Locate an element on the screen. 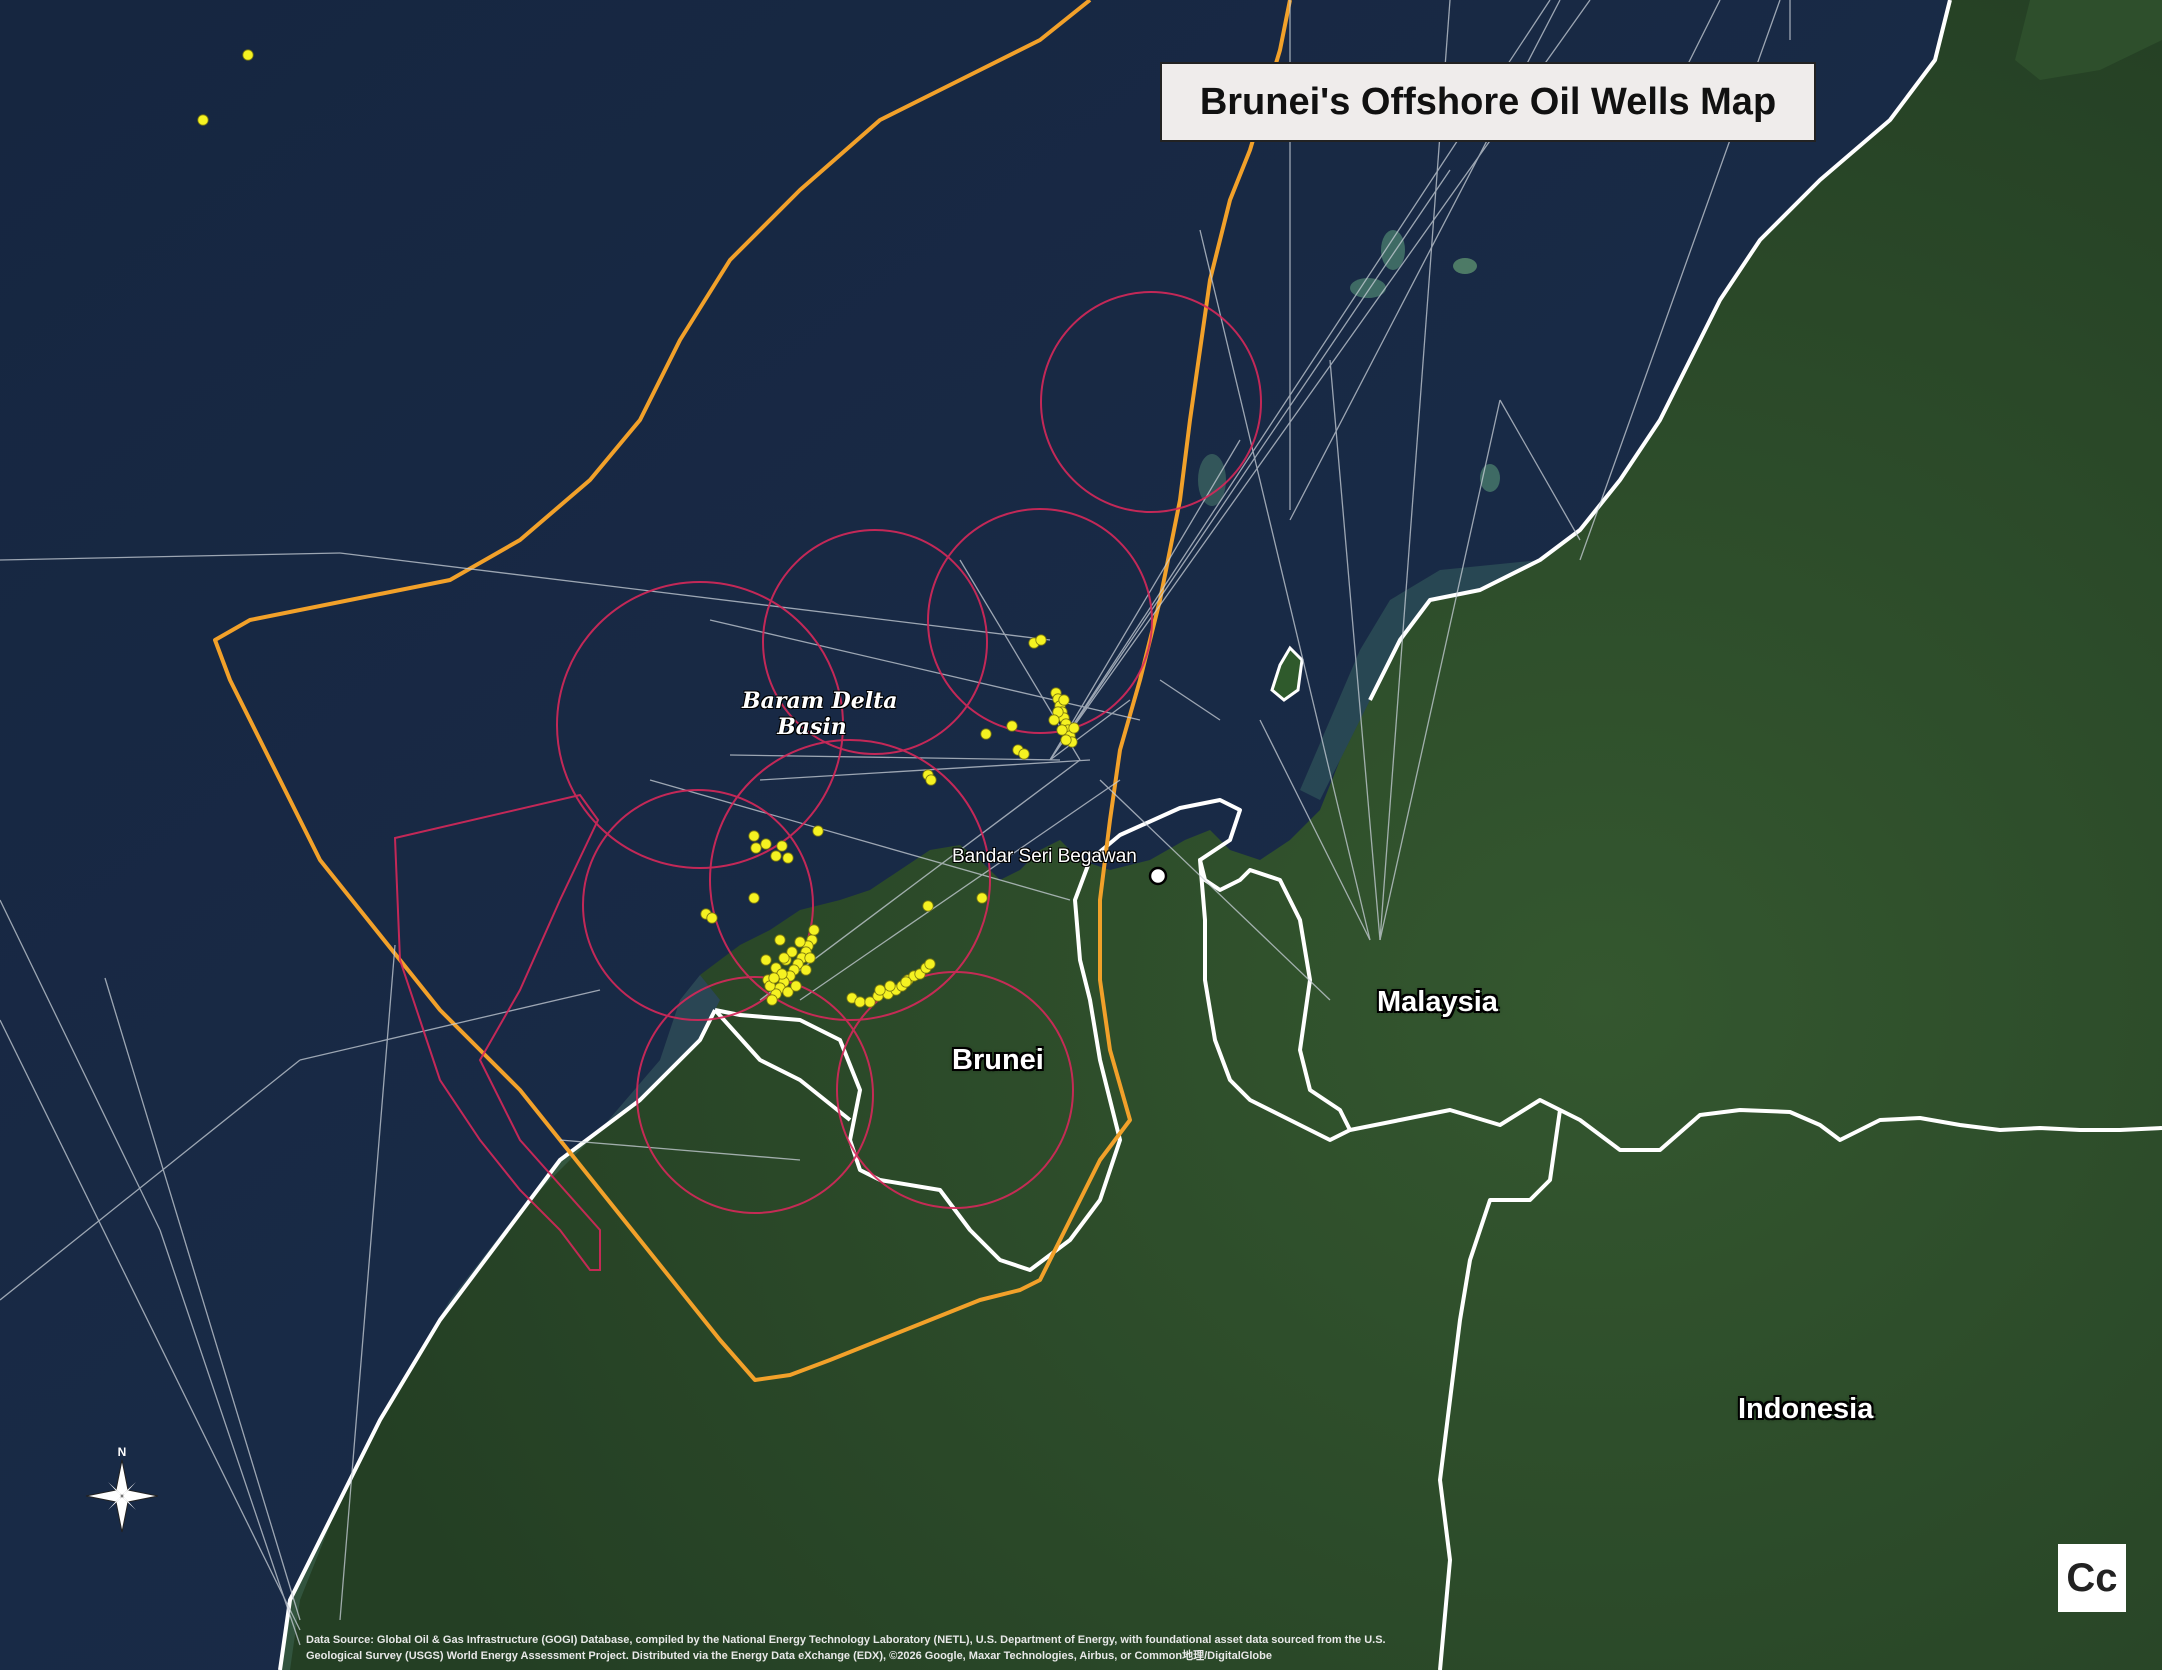 The image size is (2162, 1670). country-label-indonesia: Indonesia is located at coordinates (1806, 1409).